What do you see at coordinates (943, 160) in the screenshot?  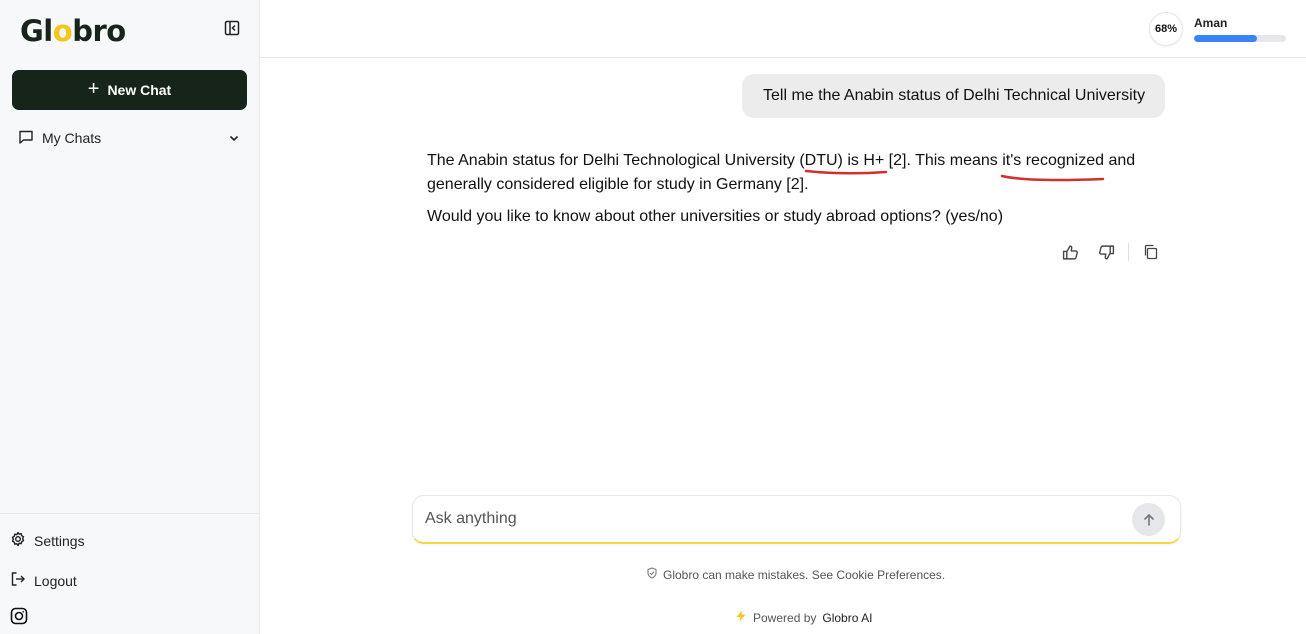 I see `answer-text-2: [2]. This means` at bounding box center [943, 160].